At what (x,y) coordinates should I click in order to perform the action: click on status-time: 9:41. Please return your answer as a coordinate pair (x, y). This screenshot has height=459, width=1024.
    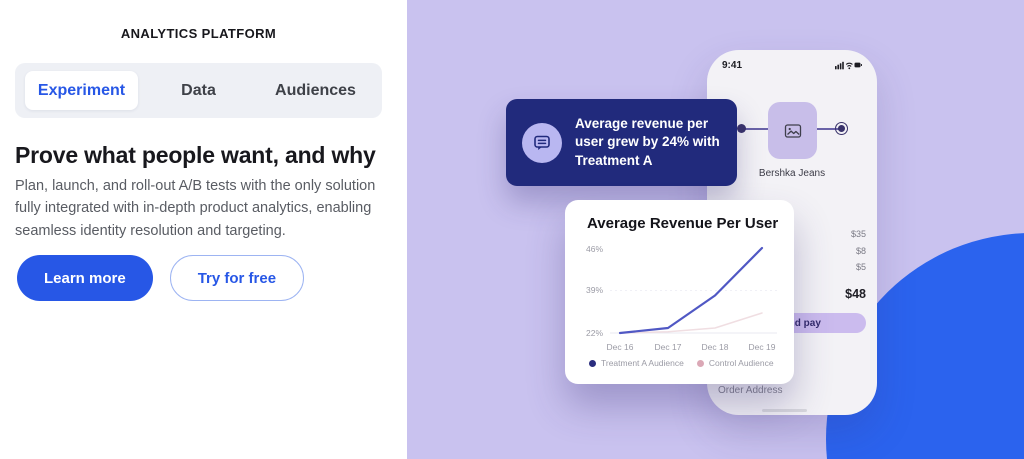
    Looking at the image, I should click on (732, 65).